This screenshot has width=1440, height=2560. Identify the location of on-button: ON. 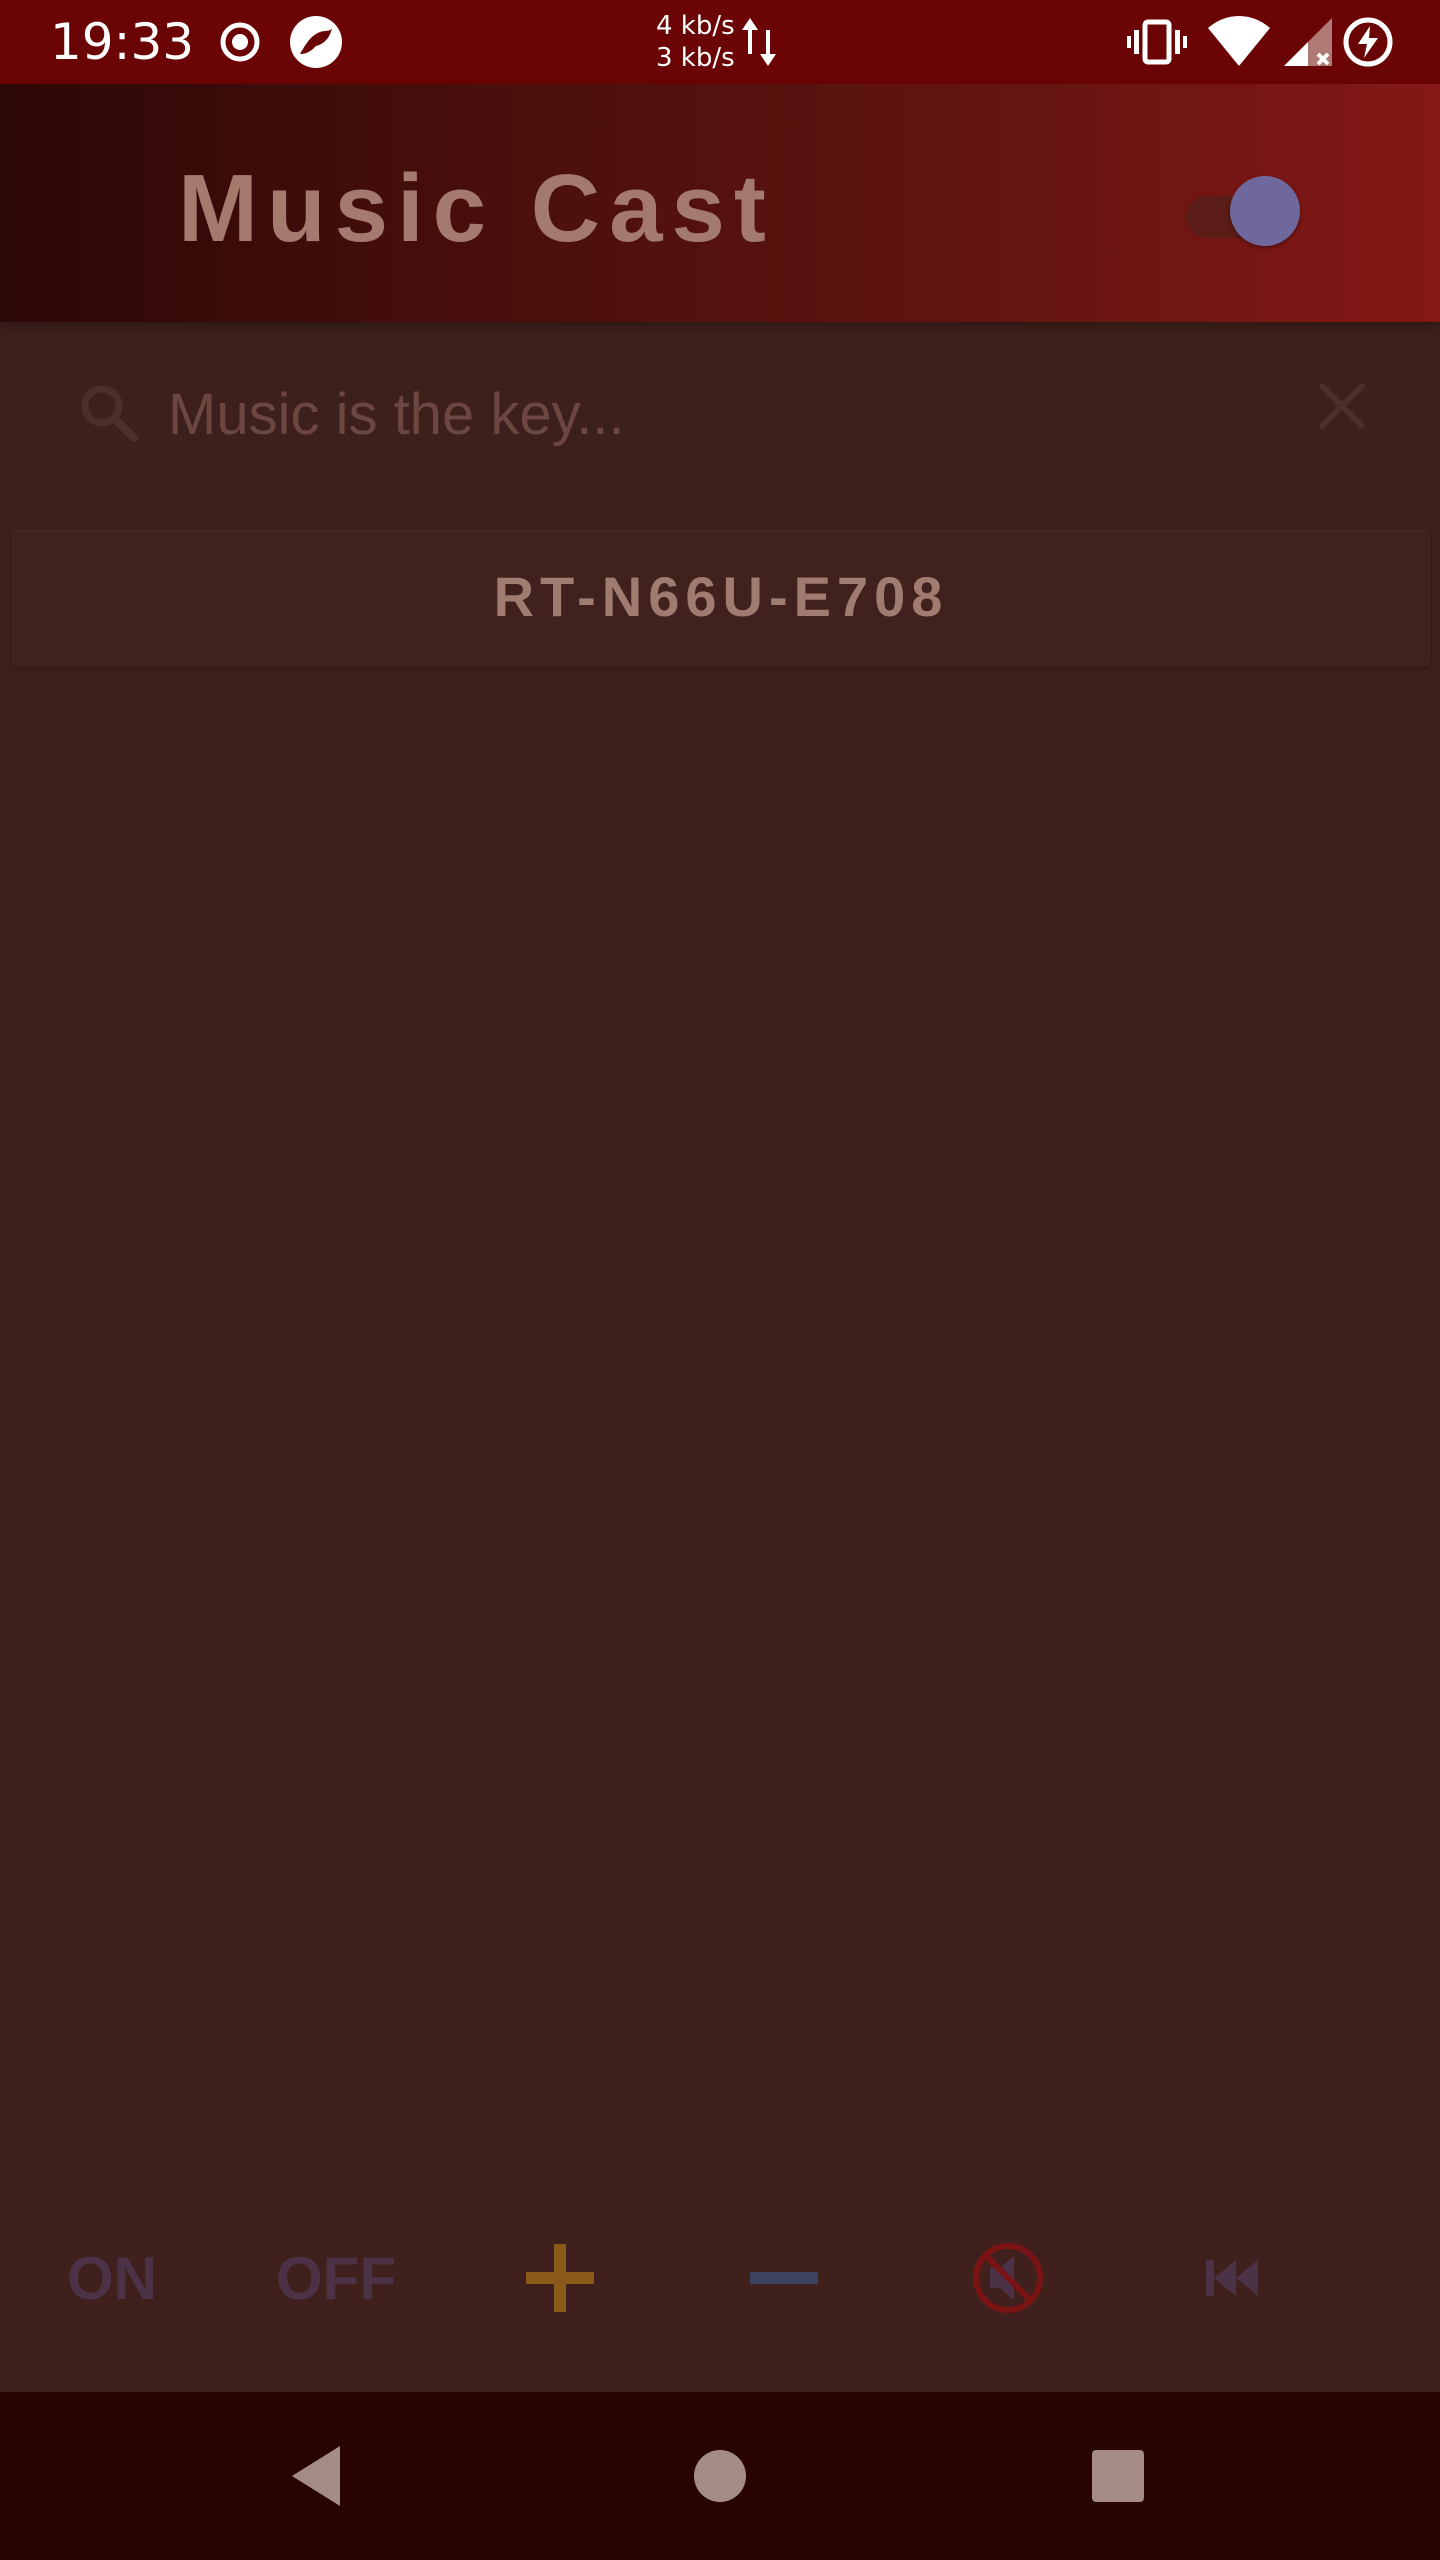
(112, 2278).